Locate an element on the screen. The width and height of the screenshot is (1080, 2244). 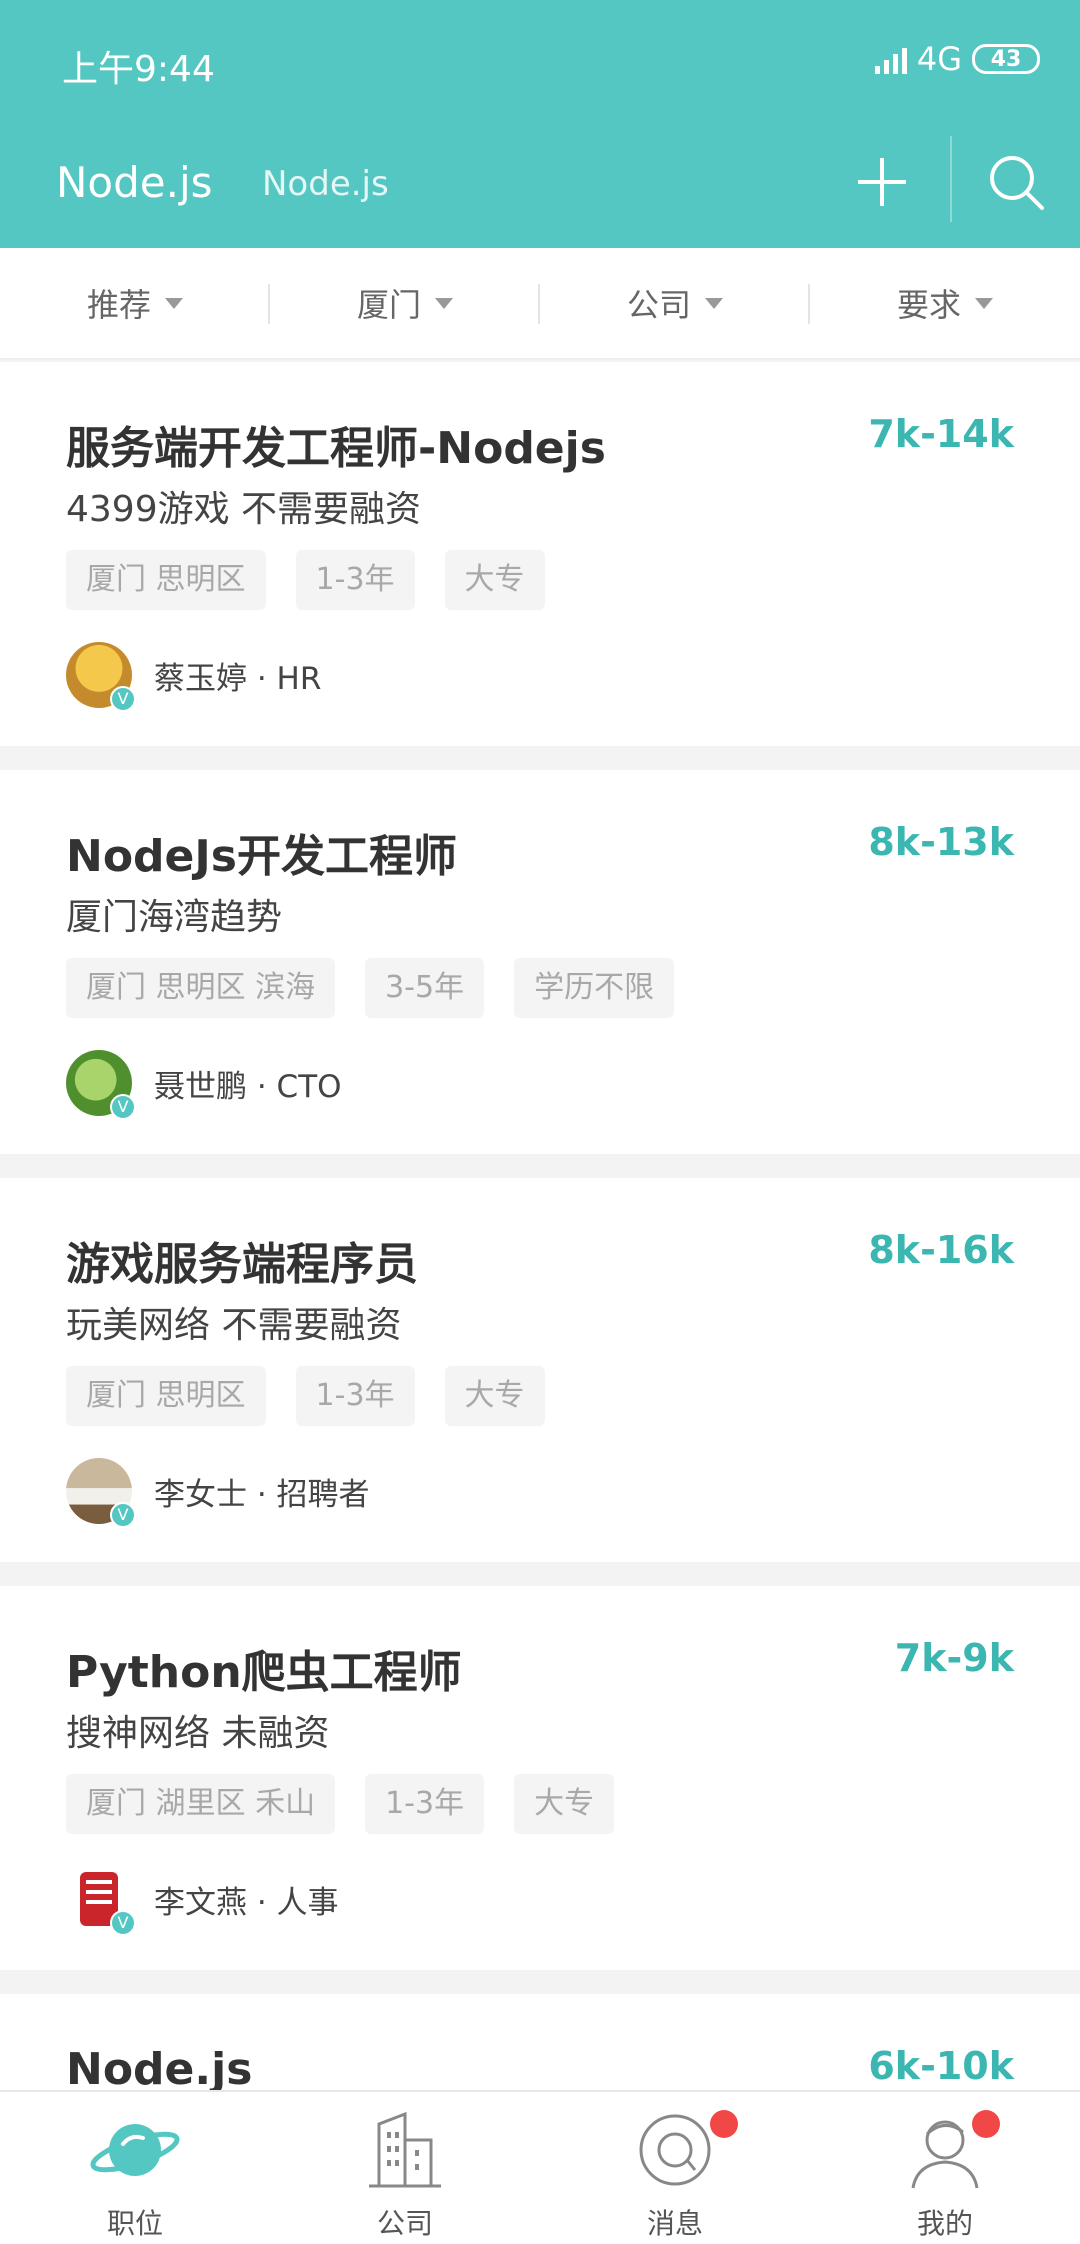
job-salary: 7k-9k is located at coordinates (954, 1658).